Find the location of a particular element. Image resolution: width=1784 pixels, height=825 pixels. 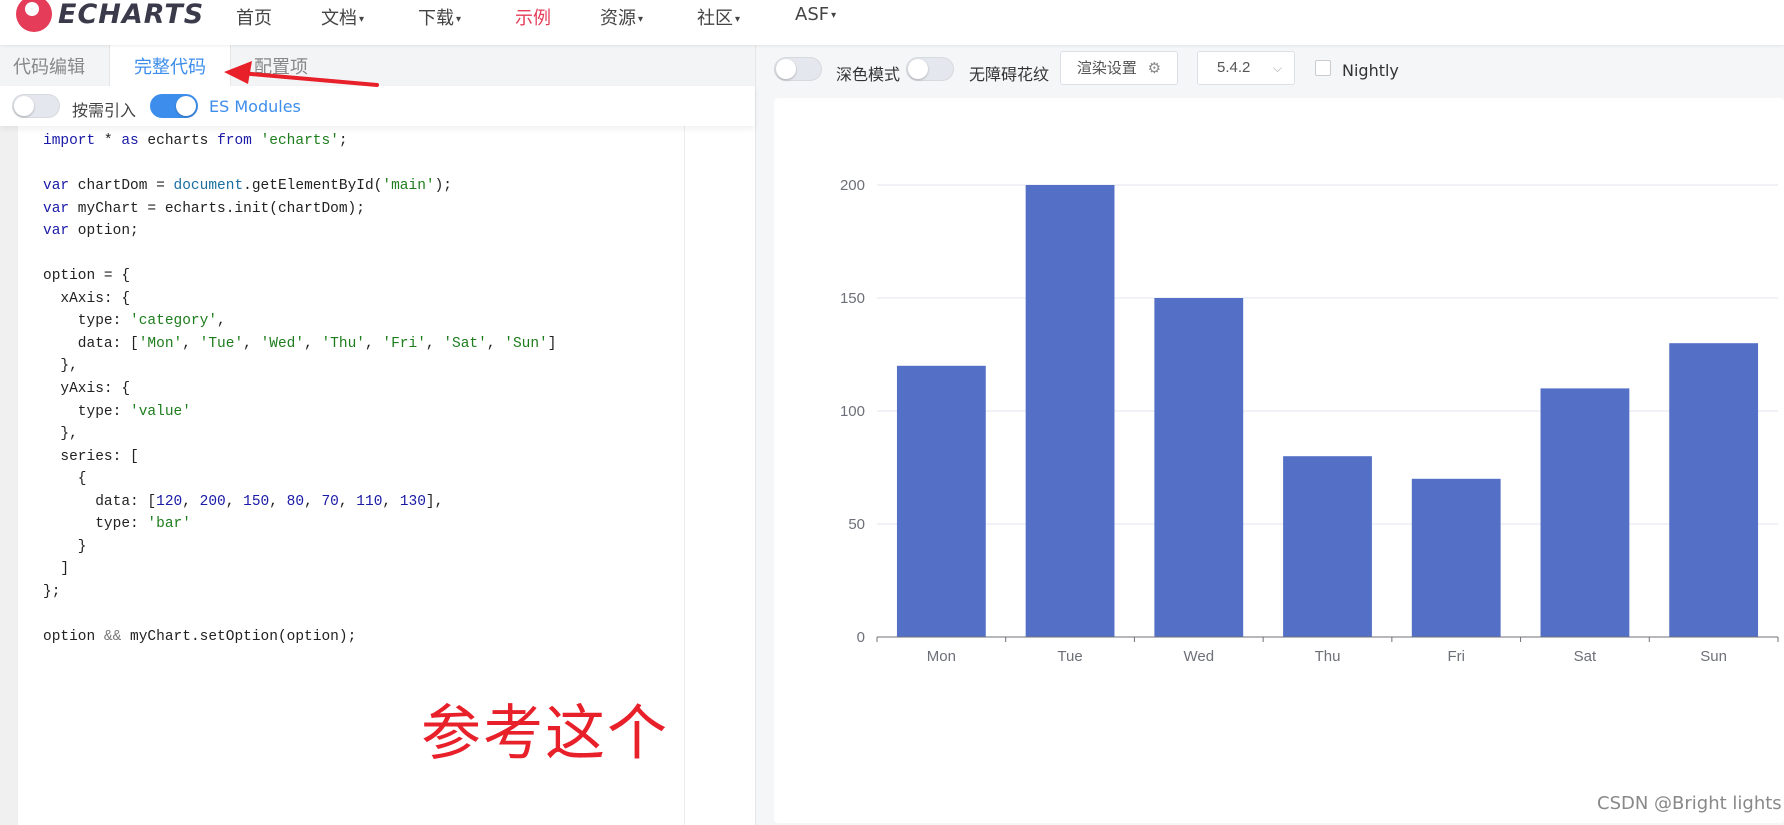

dark-mode-toggle is located at coordinates (798, 69).